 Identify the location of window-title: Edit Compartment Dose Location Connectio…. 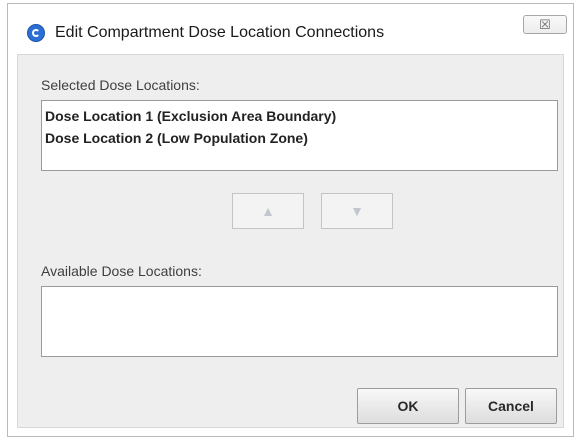
(220, 32).